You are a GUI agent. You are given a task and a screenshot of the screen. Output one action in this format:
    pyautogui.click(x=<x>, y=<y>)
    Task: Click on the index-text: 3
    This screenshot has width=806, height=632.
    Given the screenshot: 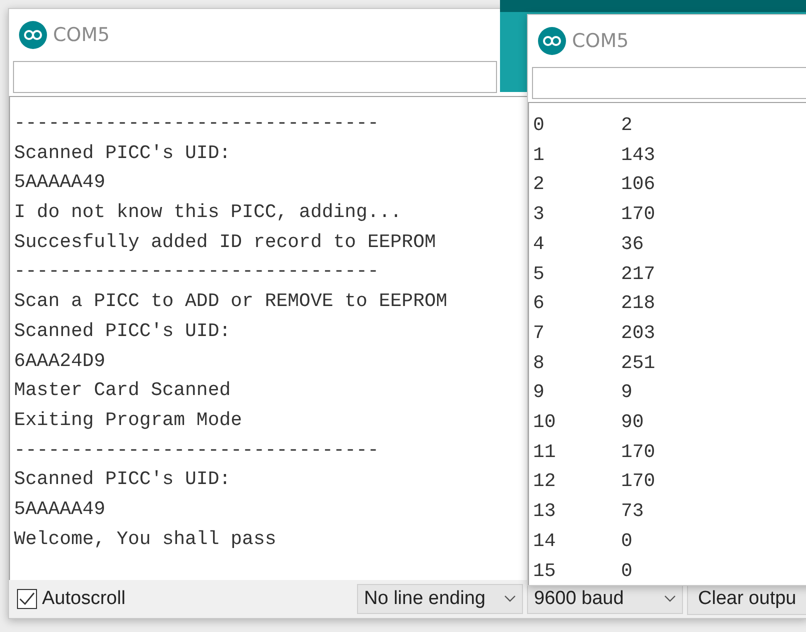 What is the action you would take?
    pyautogui.click(x=539, y=215)
    